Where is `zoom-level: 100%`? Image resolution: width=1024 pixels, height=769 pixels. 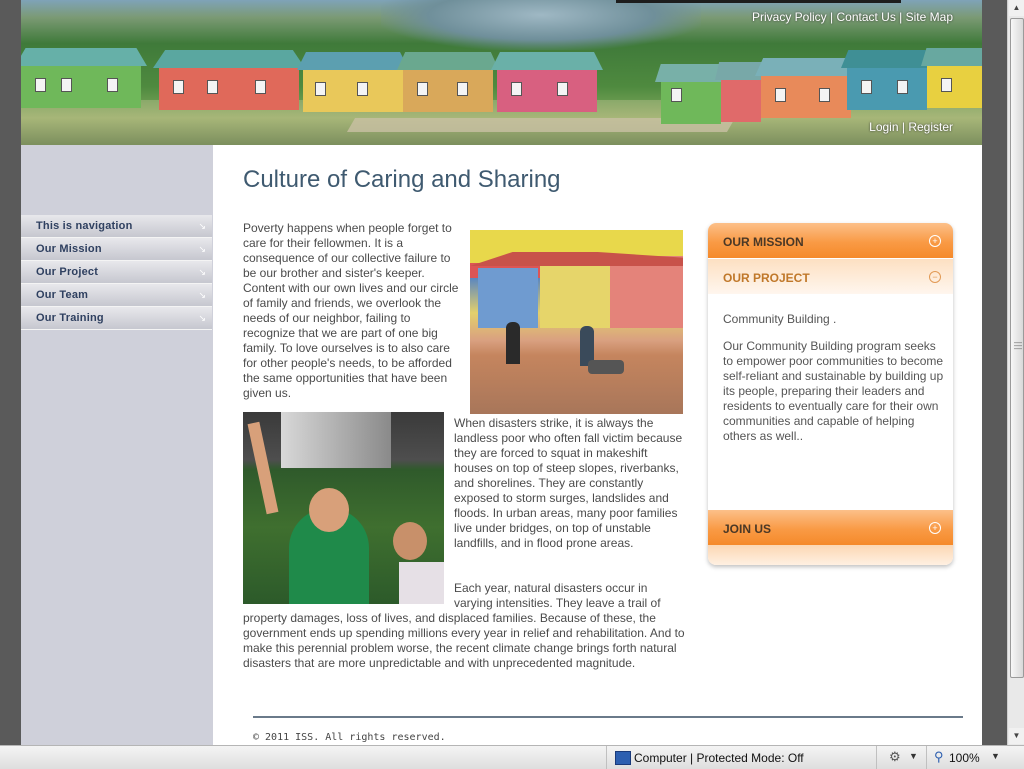
zoom-level: 100% is located at coordinates (964, 758).